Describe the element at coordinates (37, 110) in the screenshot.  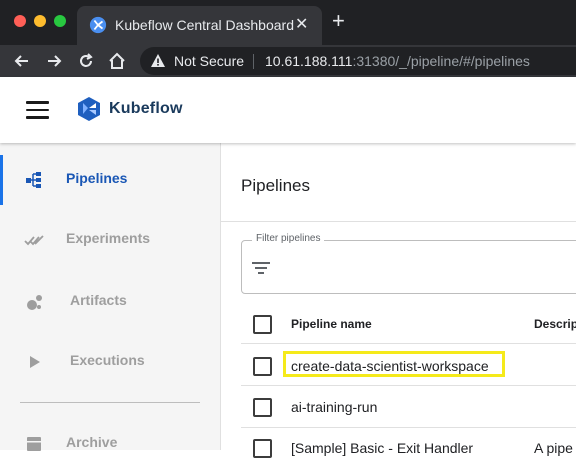
I see `menu-icon` at that location.